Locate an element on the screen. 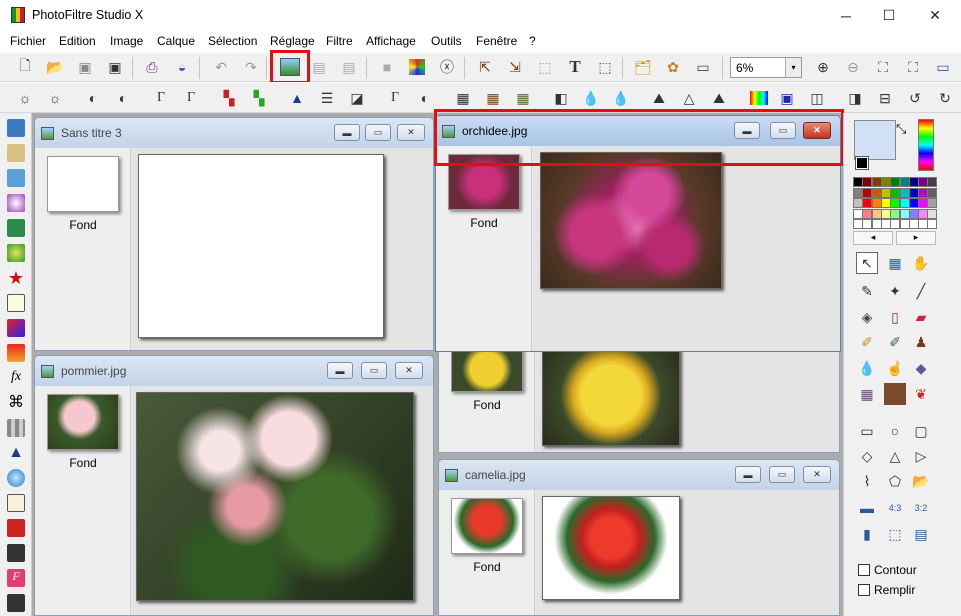 This screenshot has width=961, height=616. fill-tool-icon is located at coordinates (16, 353).